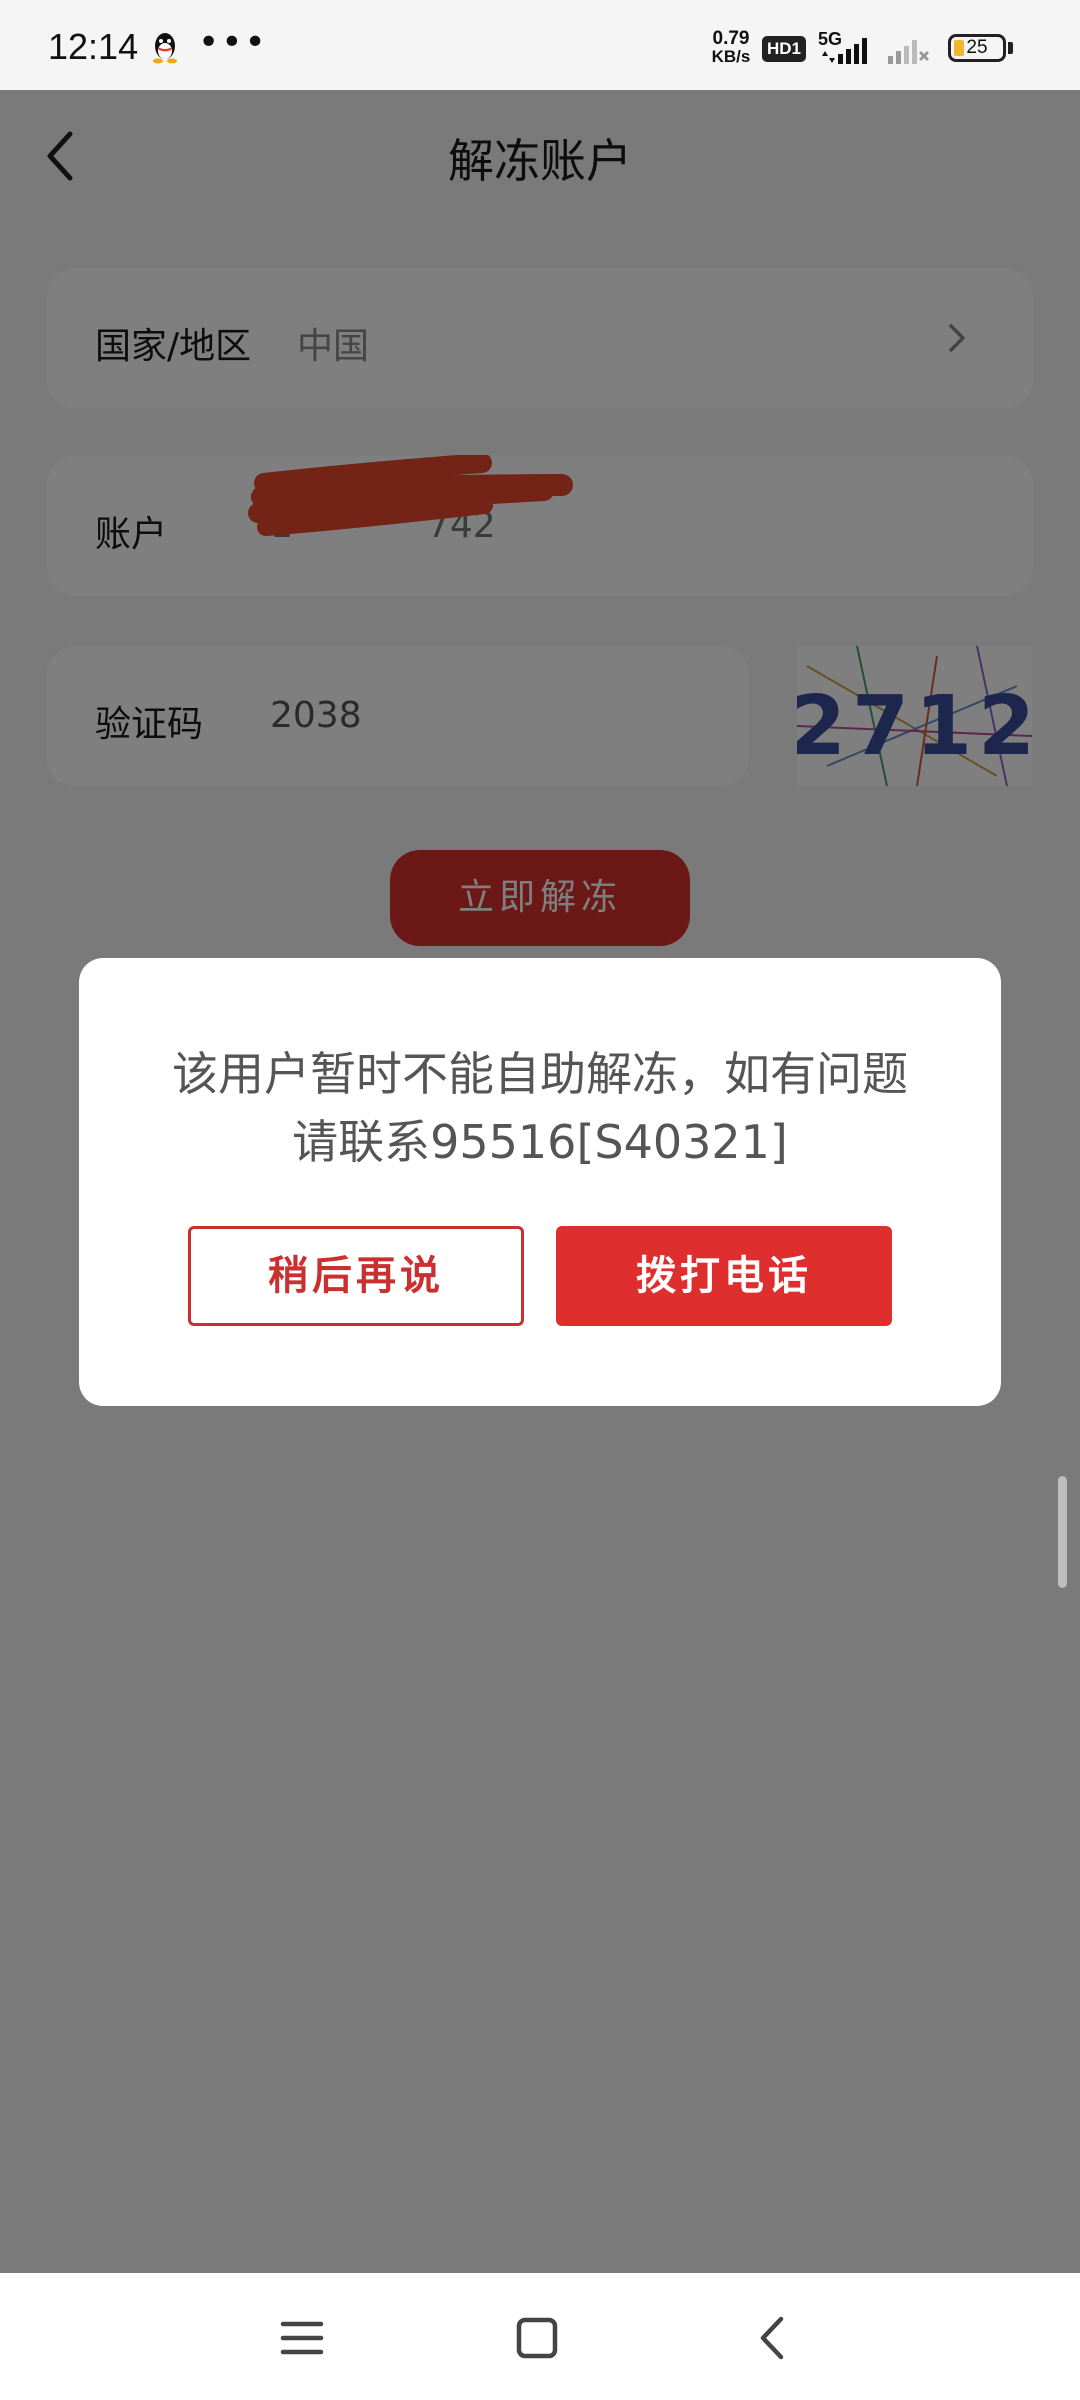 This screenshot has width=1080, height=2400. I want to click on network-type: 5G, so click(830, 39).